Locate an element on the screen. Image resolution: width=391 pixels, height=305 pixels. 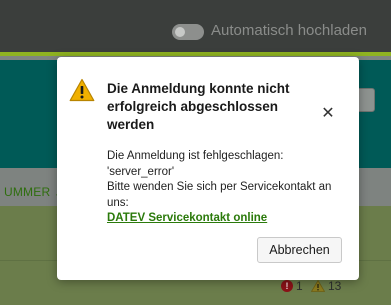
warning-count-value: 13 is located at coordinates (335, 286).